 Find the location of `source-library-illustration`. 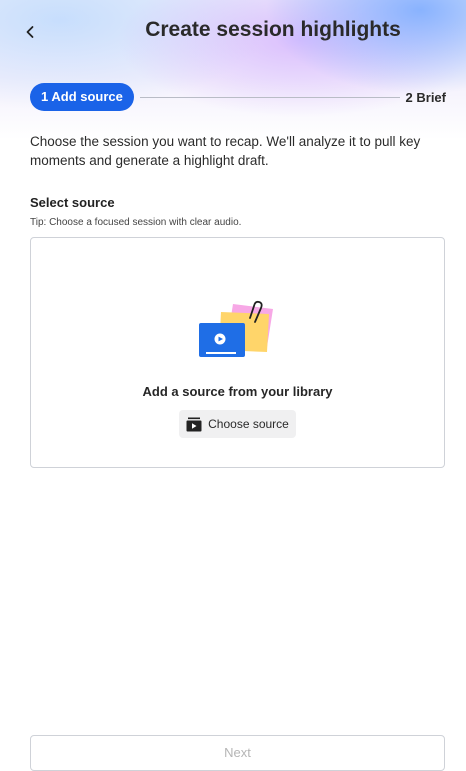

source-library-illustration is located at coordinates (236, 328).